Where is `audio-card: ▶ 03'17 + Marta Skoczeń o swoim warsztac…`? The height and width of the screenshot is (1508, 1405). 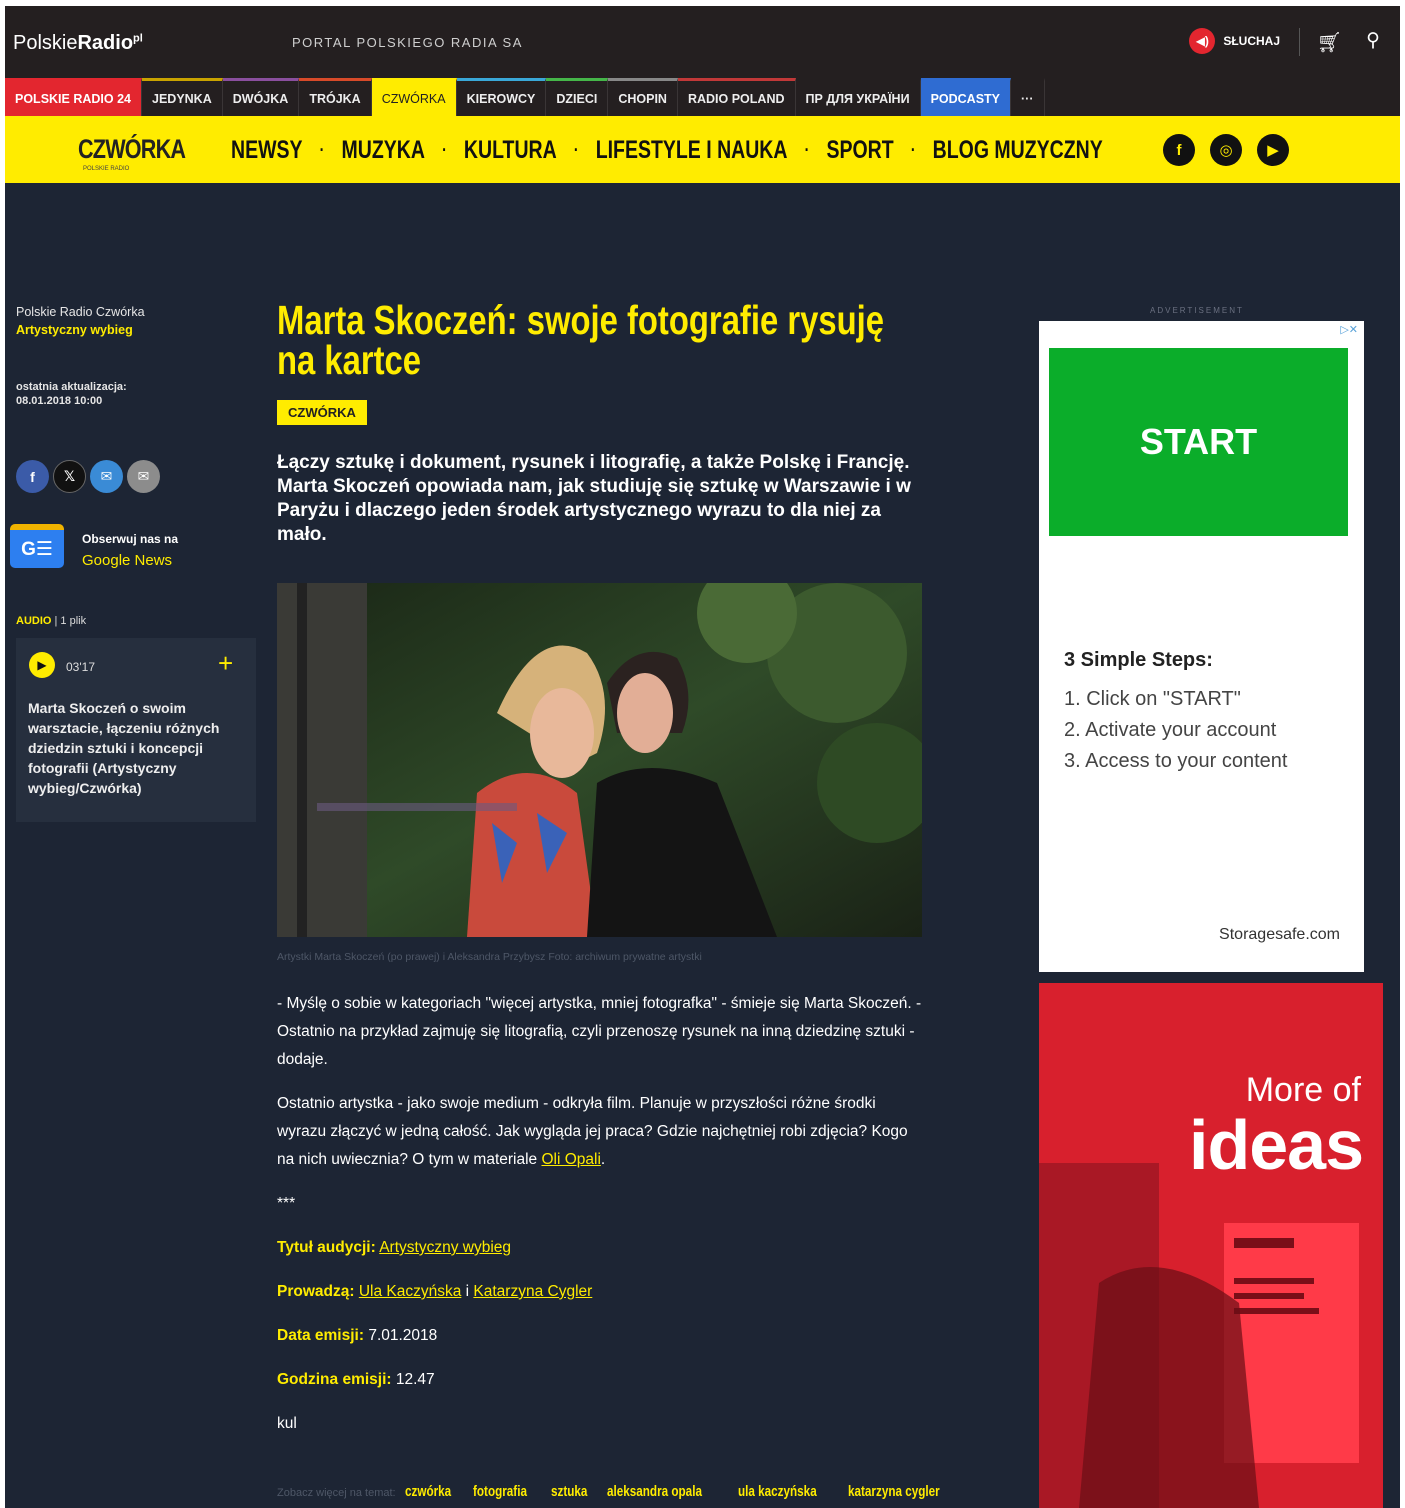
audio-card: ▶ 03'17 + Marta Skoczeń o swoim warsztac… is located at coordinates (136, 730).